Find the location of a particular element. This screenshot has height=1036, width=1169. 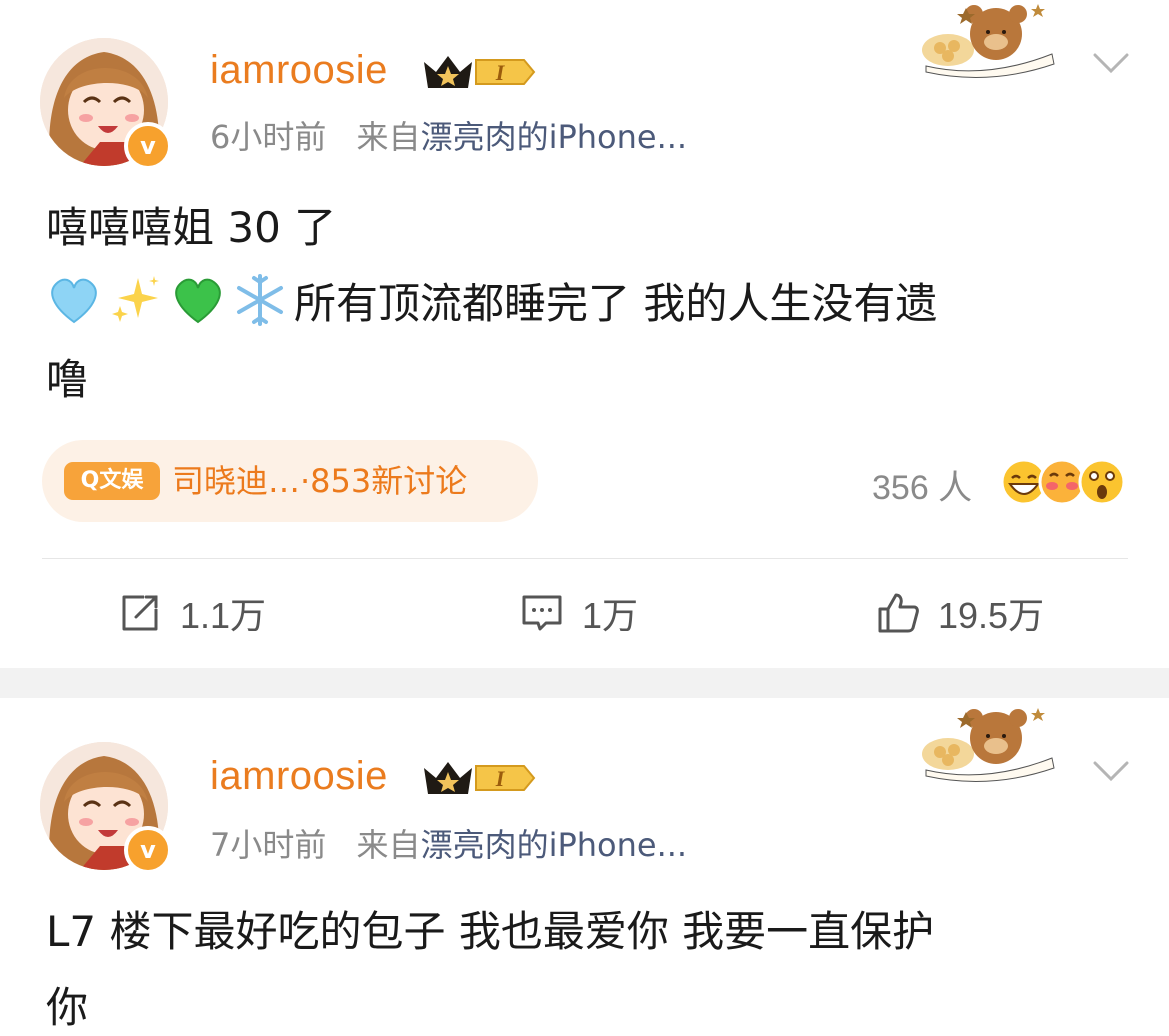

post-text-line: 噜 is located at coordinates (67, 379).